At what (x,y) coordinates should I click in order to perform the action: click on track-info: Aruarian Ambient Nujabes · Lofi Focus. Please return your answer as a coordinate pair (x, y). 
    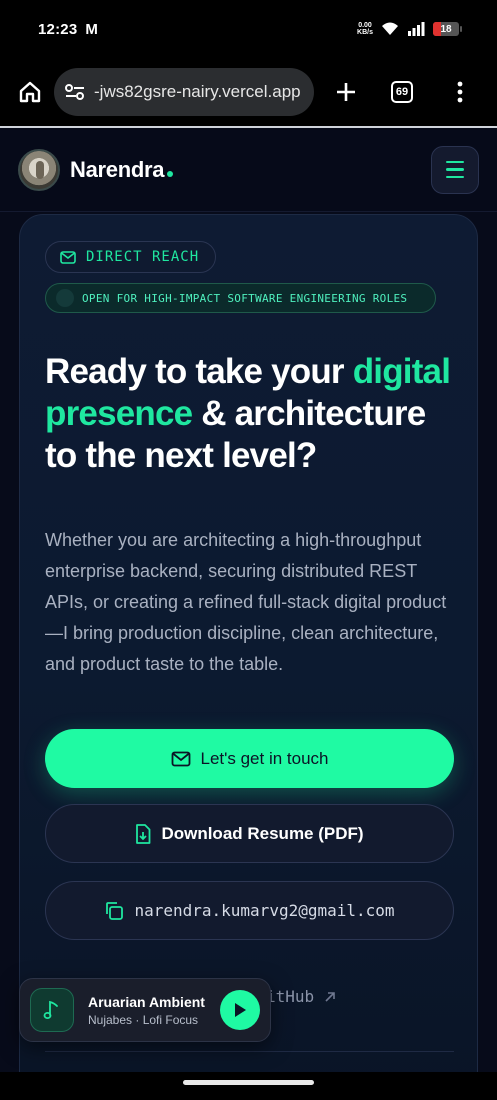
    Looking at the image, I should click on (146, 1010).